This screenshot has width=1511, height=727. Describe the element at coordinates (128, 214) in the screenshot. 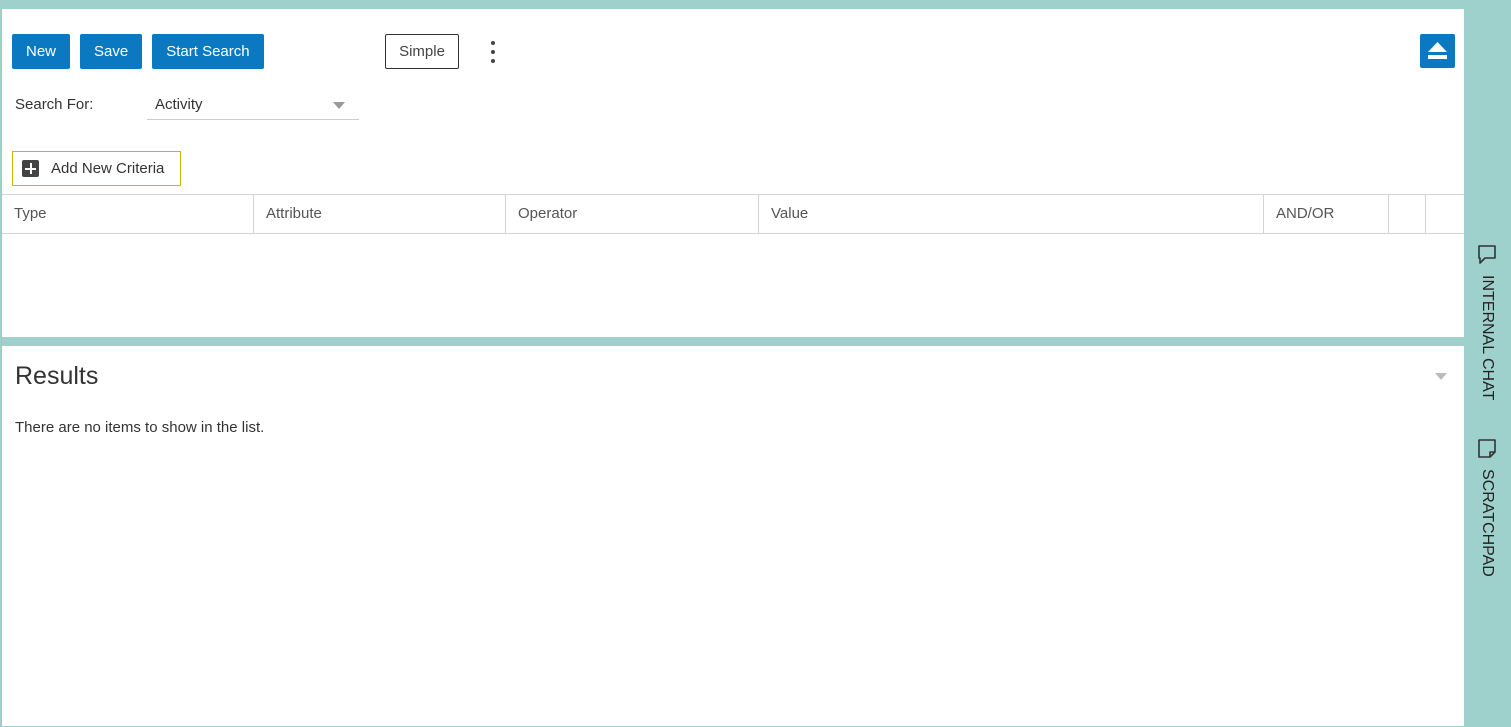

I see `column-header-type: Type` at that location.